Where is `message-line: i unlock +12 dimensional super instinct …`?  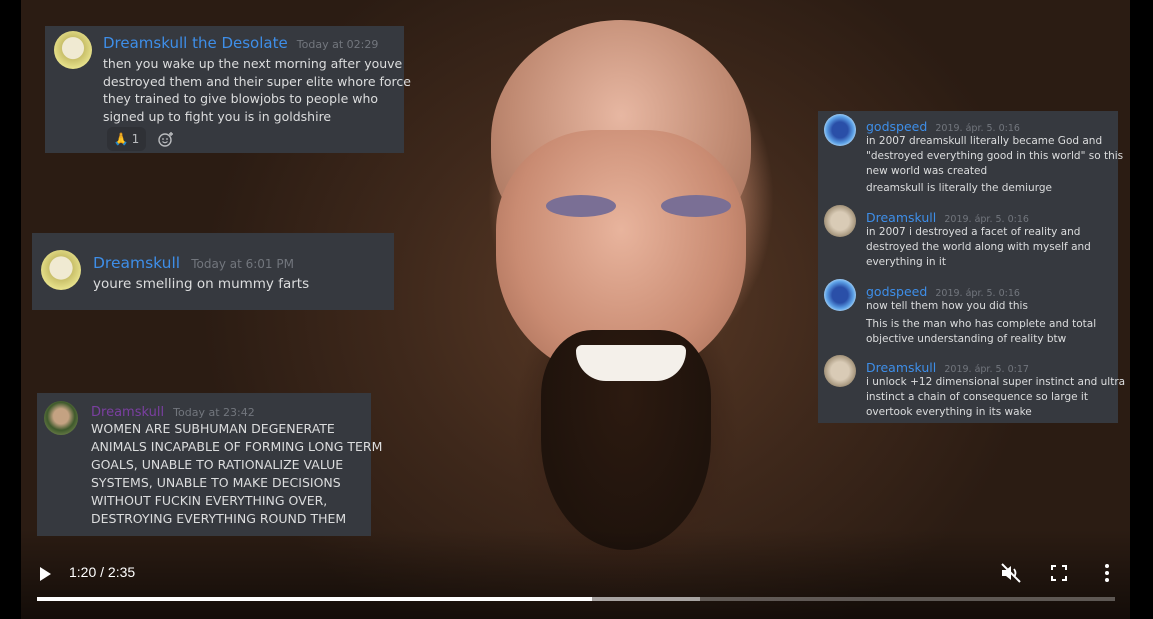 message-line: i unlock +12 dimensional super instinct … is located at coordinates (996, 382).